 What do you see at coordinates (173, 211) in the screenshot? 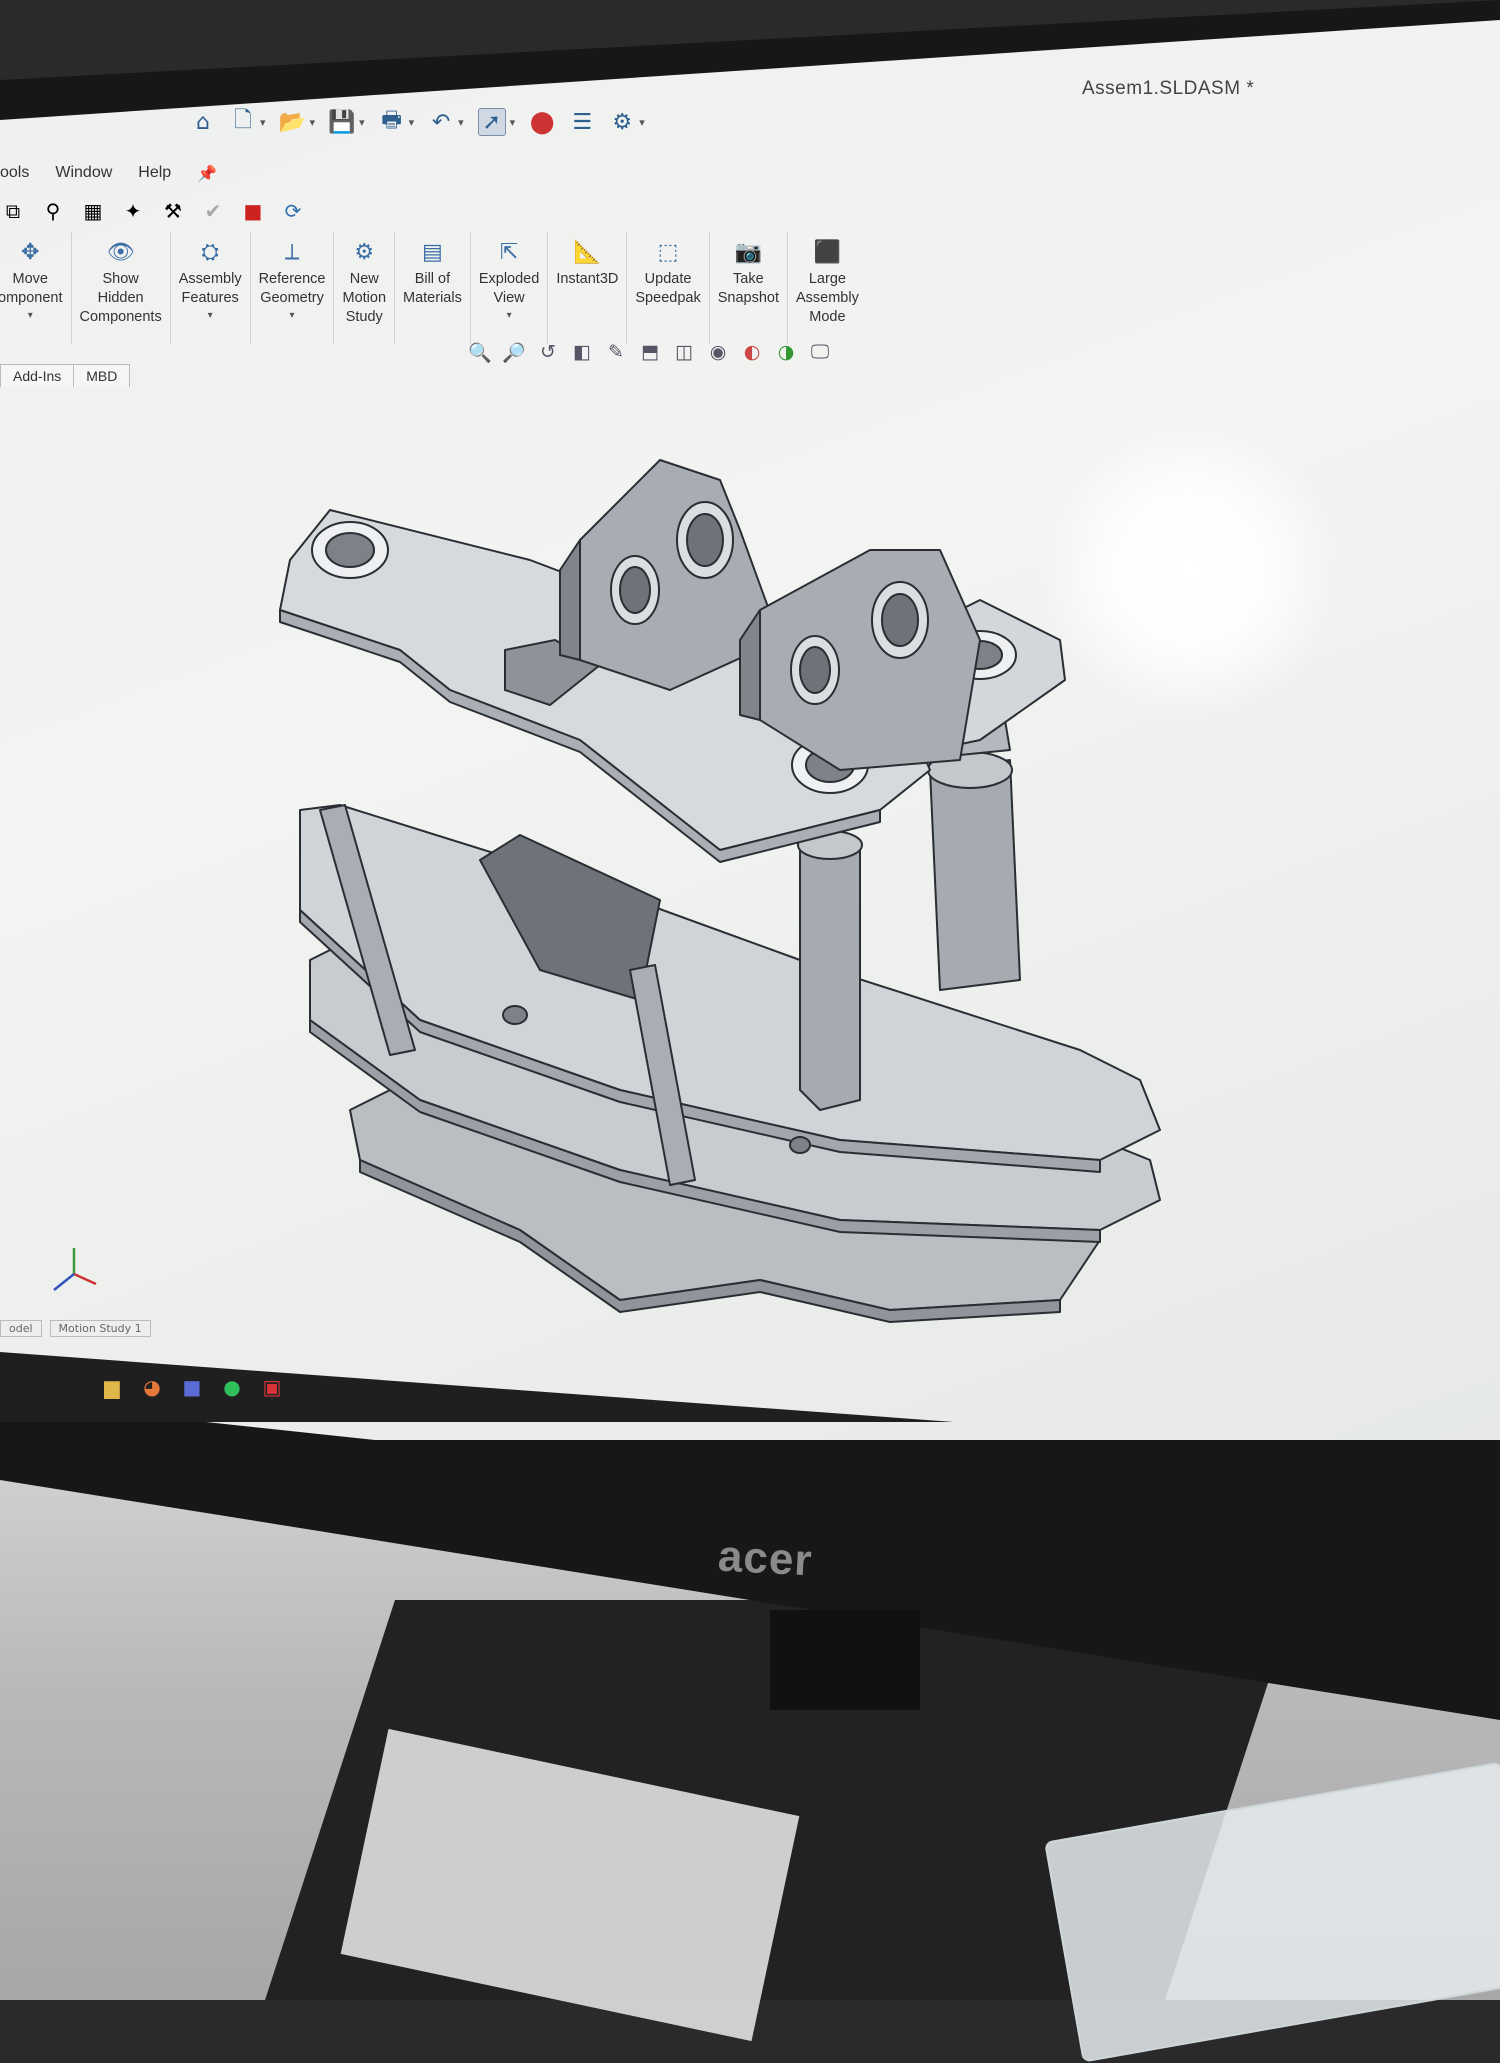
I see `toolbox-icon: ⚒` at bounding box center [173, 211].